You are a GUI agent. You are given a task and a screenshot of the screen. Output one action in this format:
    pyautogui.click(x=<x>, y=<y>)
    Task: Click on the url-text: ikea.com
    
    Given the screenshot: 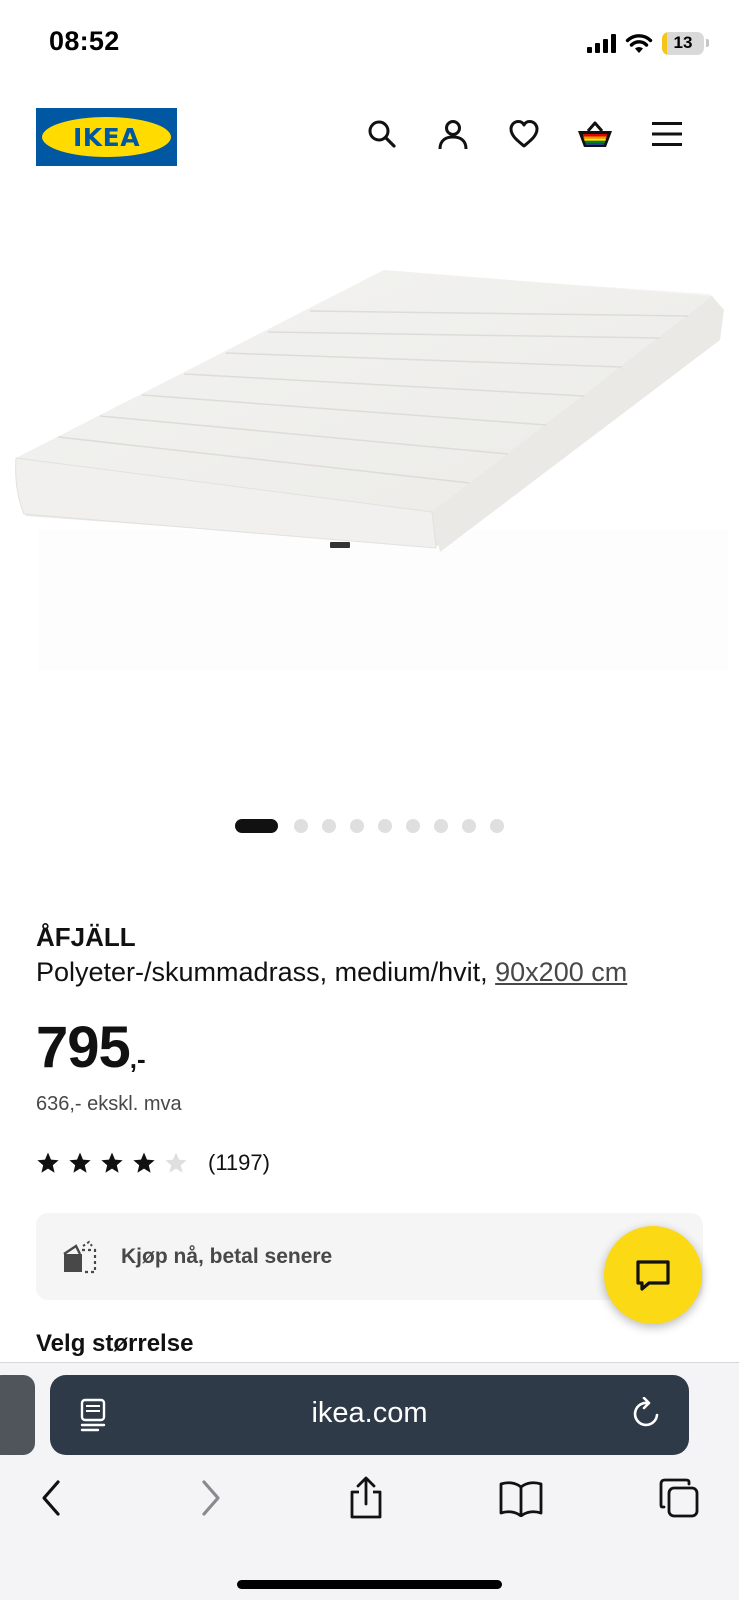 What is the action you would take?
    pyautogui.click(x=369, y=1413)
    